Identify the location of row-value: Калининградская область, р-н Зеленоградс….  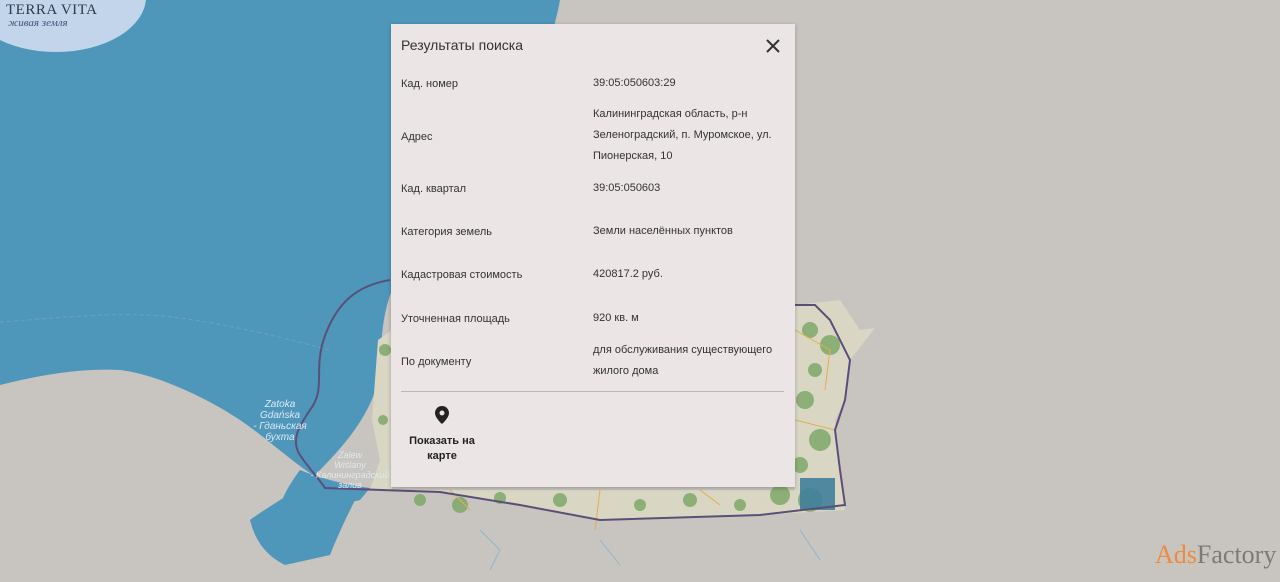
(682, 135).